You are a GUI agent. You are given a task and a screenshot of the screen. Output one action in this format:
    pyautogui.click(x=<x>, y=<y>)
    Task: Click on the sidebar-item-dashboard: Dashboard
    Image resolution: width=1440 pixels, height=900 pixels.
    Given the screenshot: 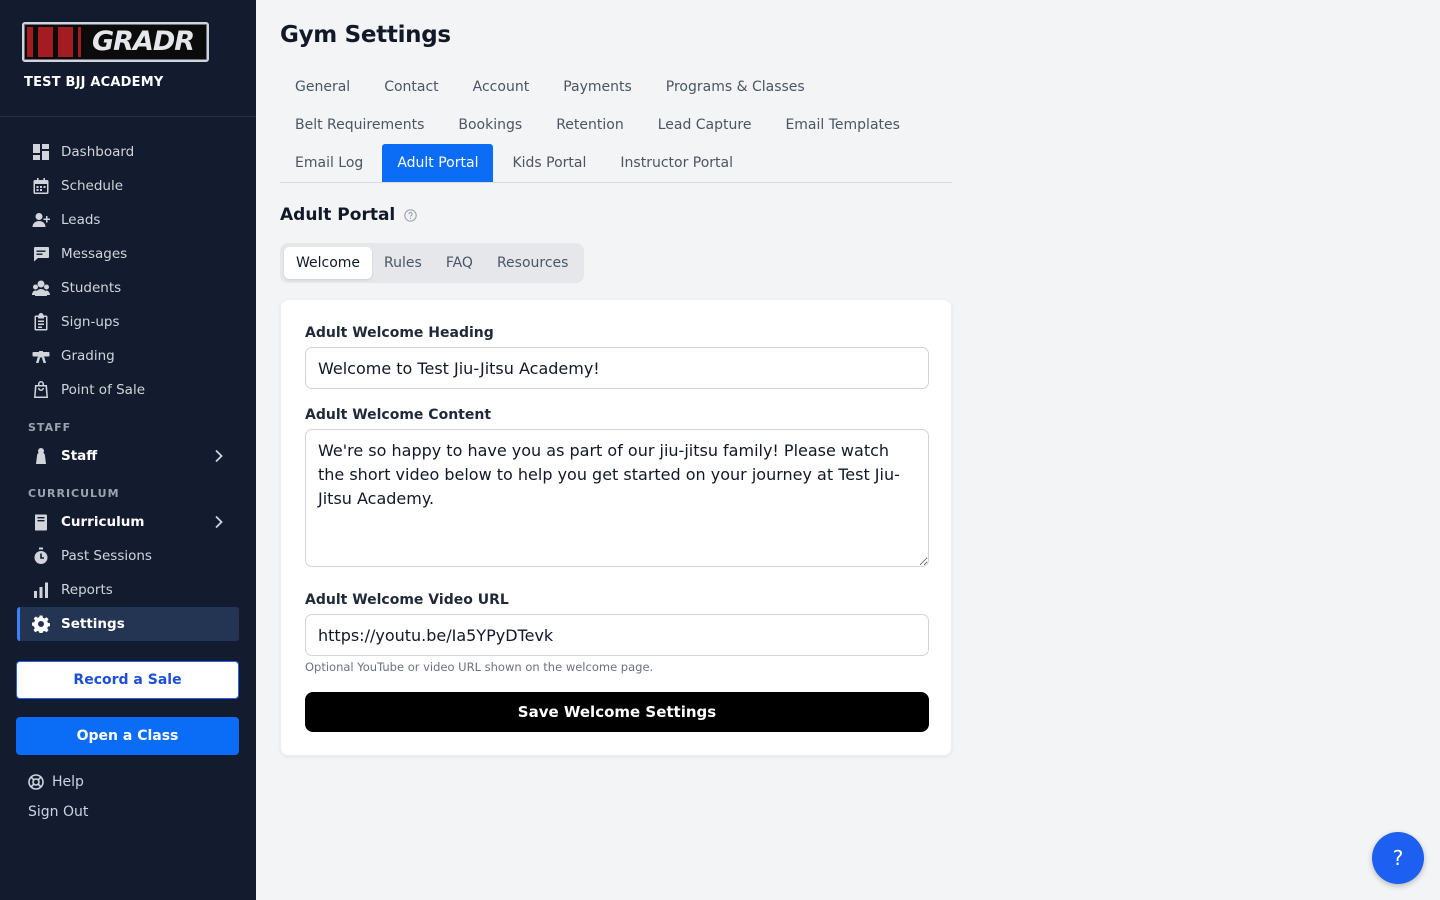 What is the action you would take?
    pyautogui.click(x=128, y=152)
    